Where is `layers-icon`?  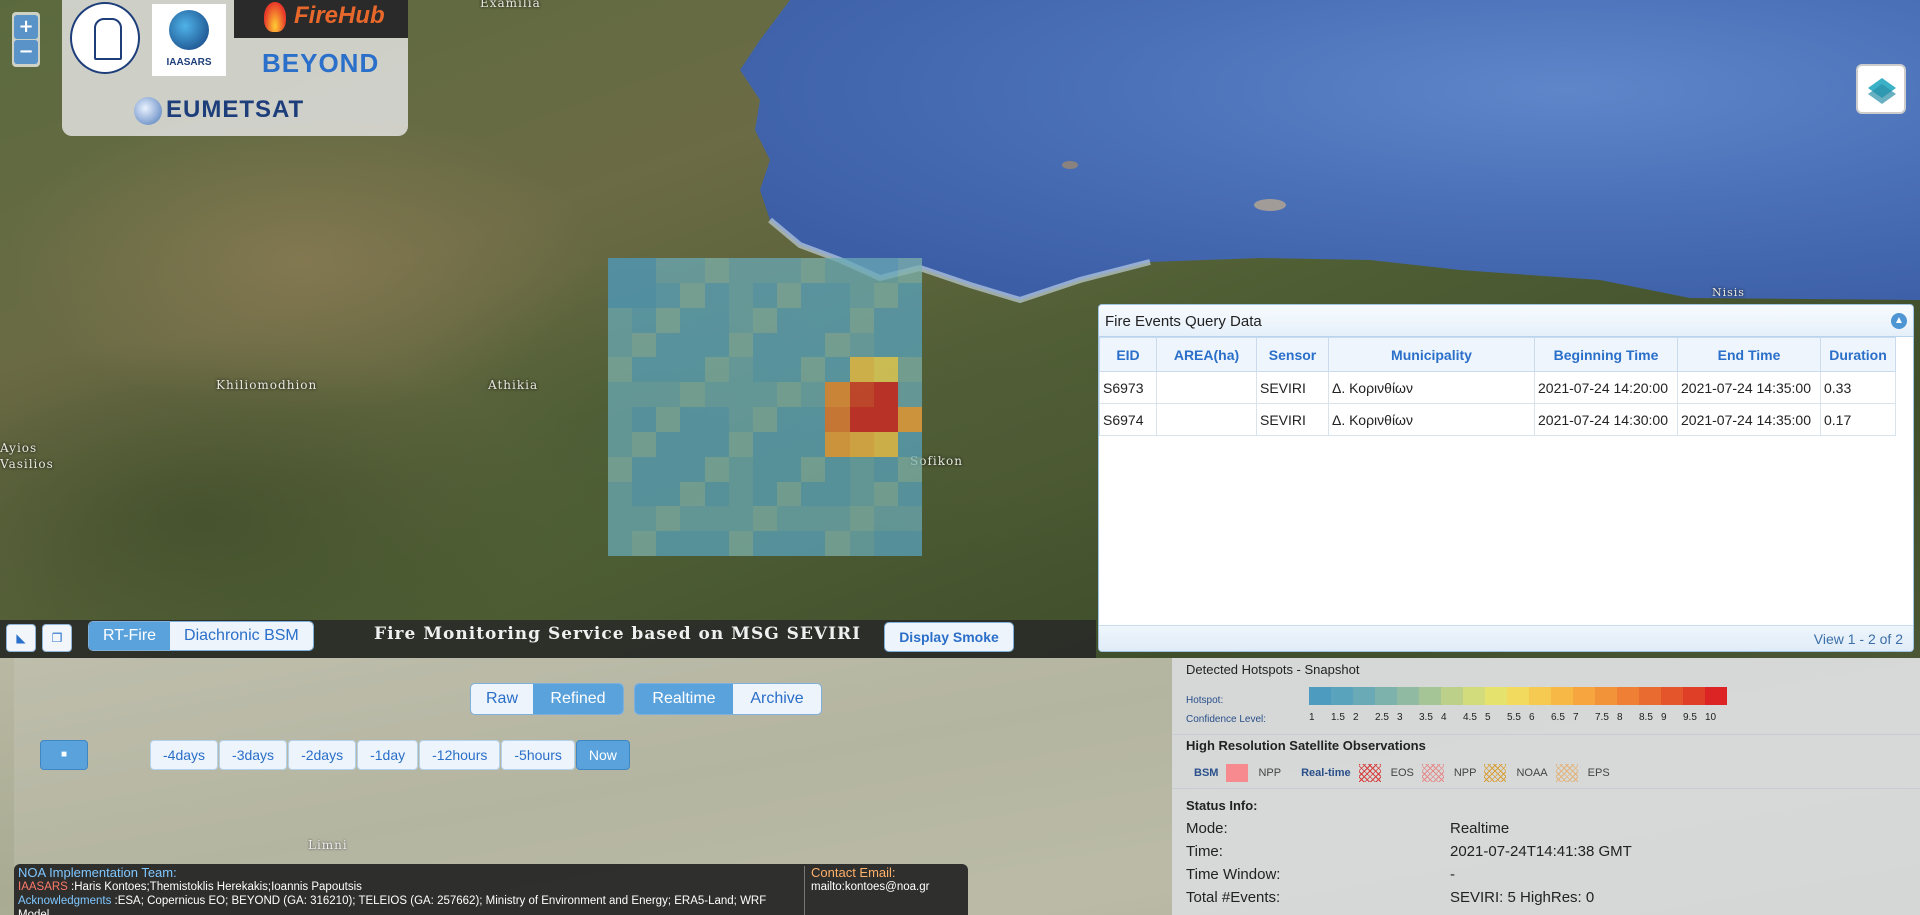 layers-icon is located at coordinates (1882, 91).